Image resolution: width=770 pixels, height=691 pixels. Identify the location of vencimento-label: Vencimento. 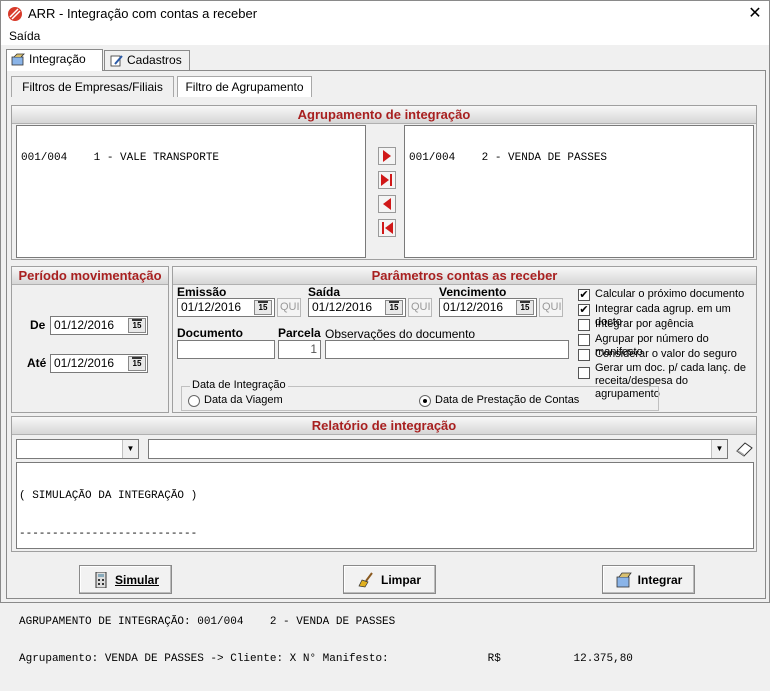
(473, 292).